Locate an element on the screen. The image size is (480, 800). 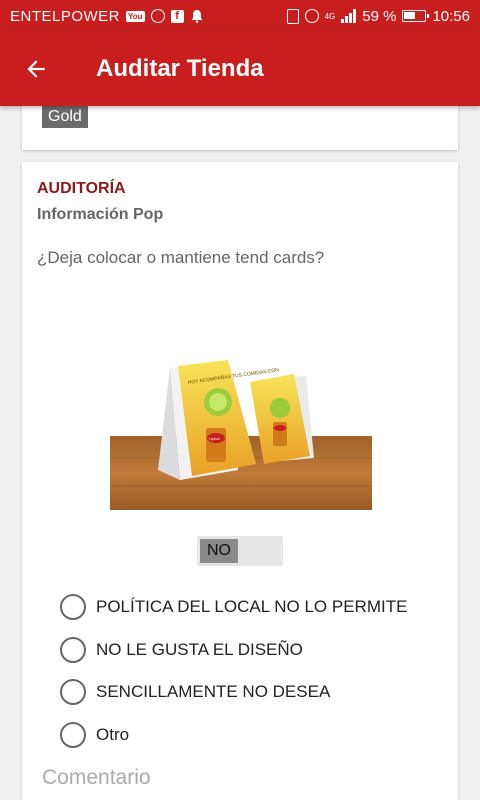
option-politica: POLÍTICA DEL LOCAL NO LO PERMITE is located at coordinates (255, 607).